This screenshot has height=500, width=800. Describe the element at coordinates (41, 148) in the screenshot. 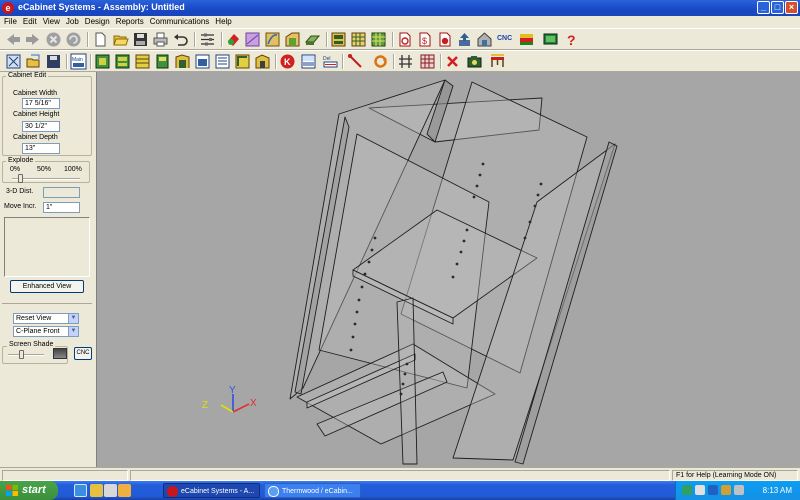

I see `cabinet-depth-field: 13"` at that location.